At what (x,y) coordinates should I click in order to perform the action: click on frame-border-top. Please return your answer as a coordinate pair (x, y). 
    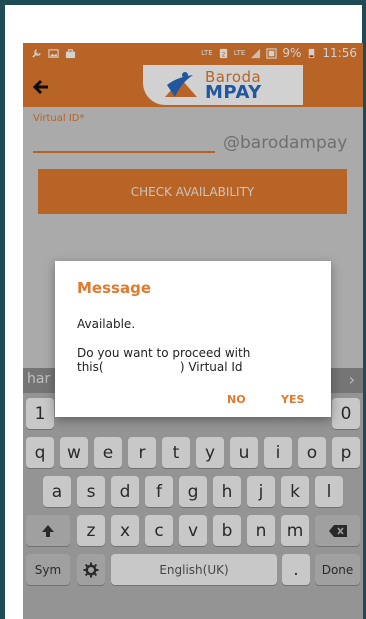
    Looking at the image, I should click on (183, 2).